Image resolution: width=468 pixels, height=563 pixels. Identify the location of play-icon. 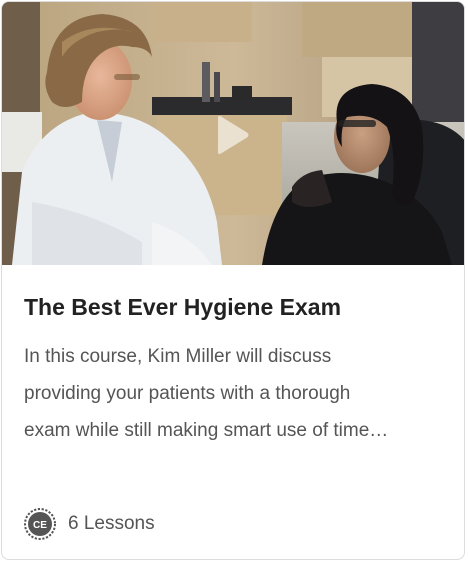
(232, 135).